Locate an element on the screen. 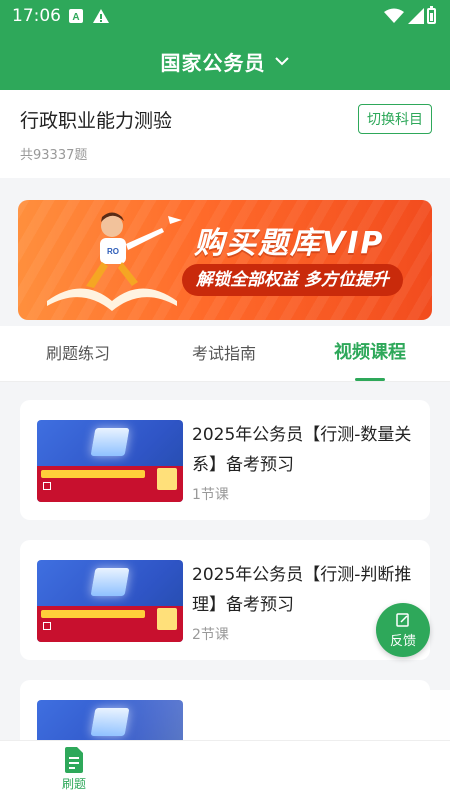  course-card: 2025年公务员【行测-数量关系】备考预习 1节课 is located at coordinates (225, 460).